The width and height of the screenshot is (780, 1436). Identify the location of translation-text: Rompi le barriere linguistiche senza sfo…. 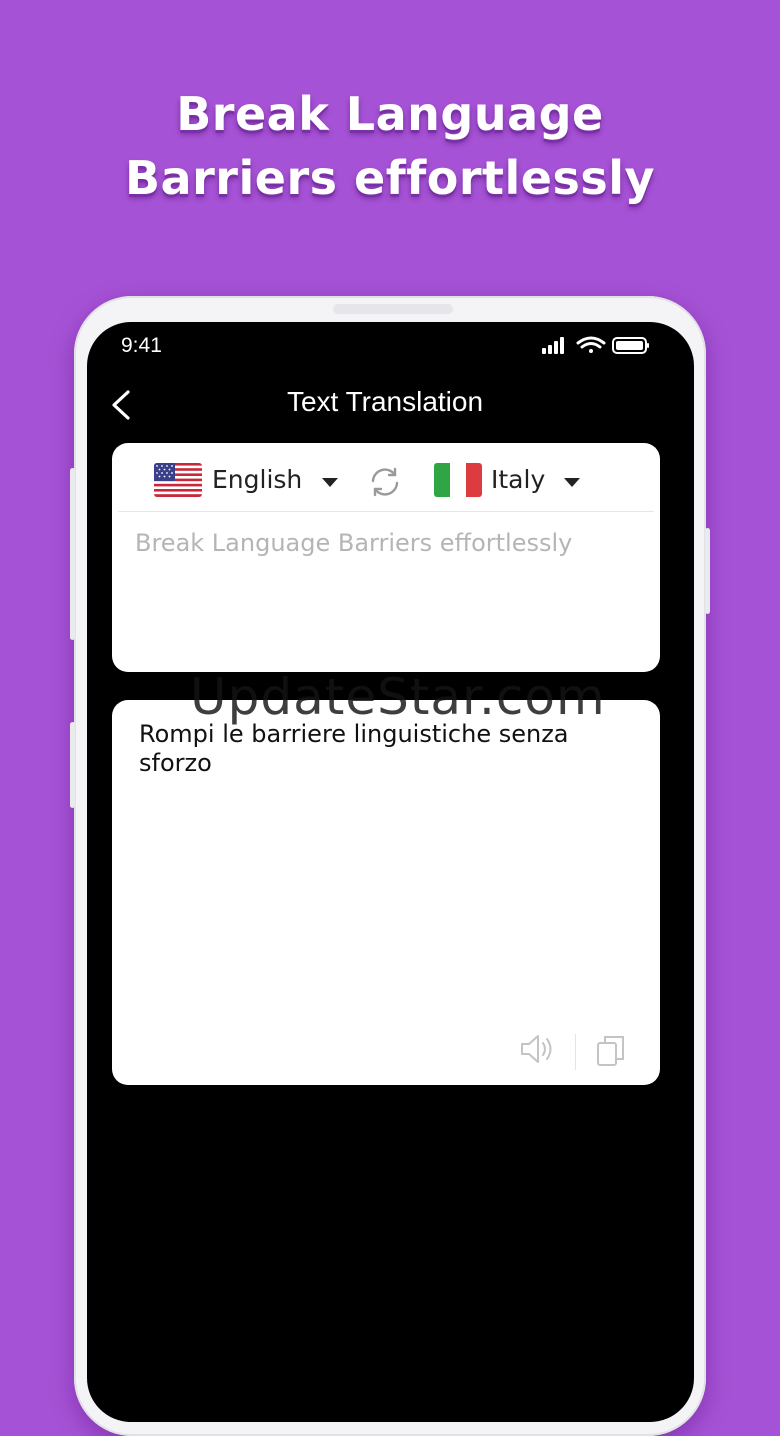
(354, 748).